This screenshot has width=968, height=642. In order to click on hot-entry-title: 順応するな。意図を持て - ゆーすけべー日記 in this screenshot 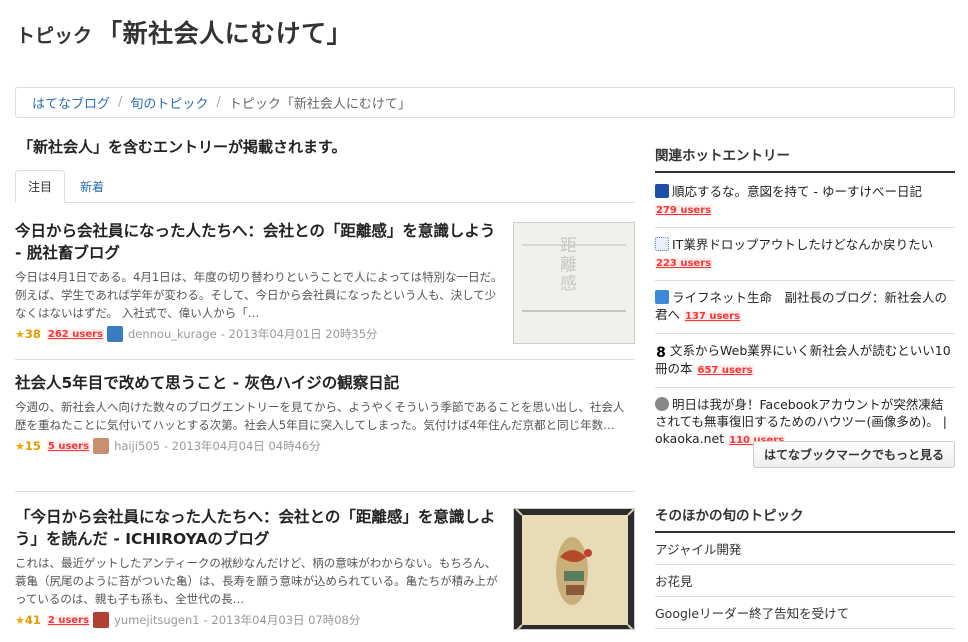, I will do `click(797, 191)`.